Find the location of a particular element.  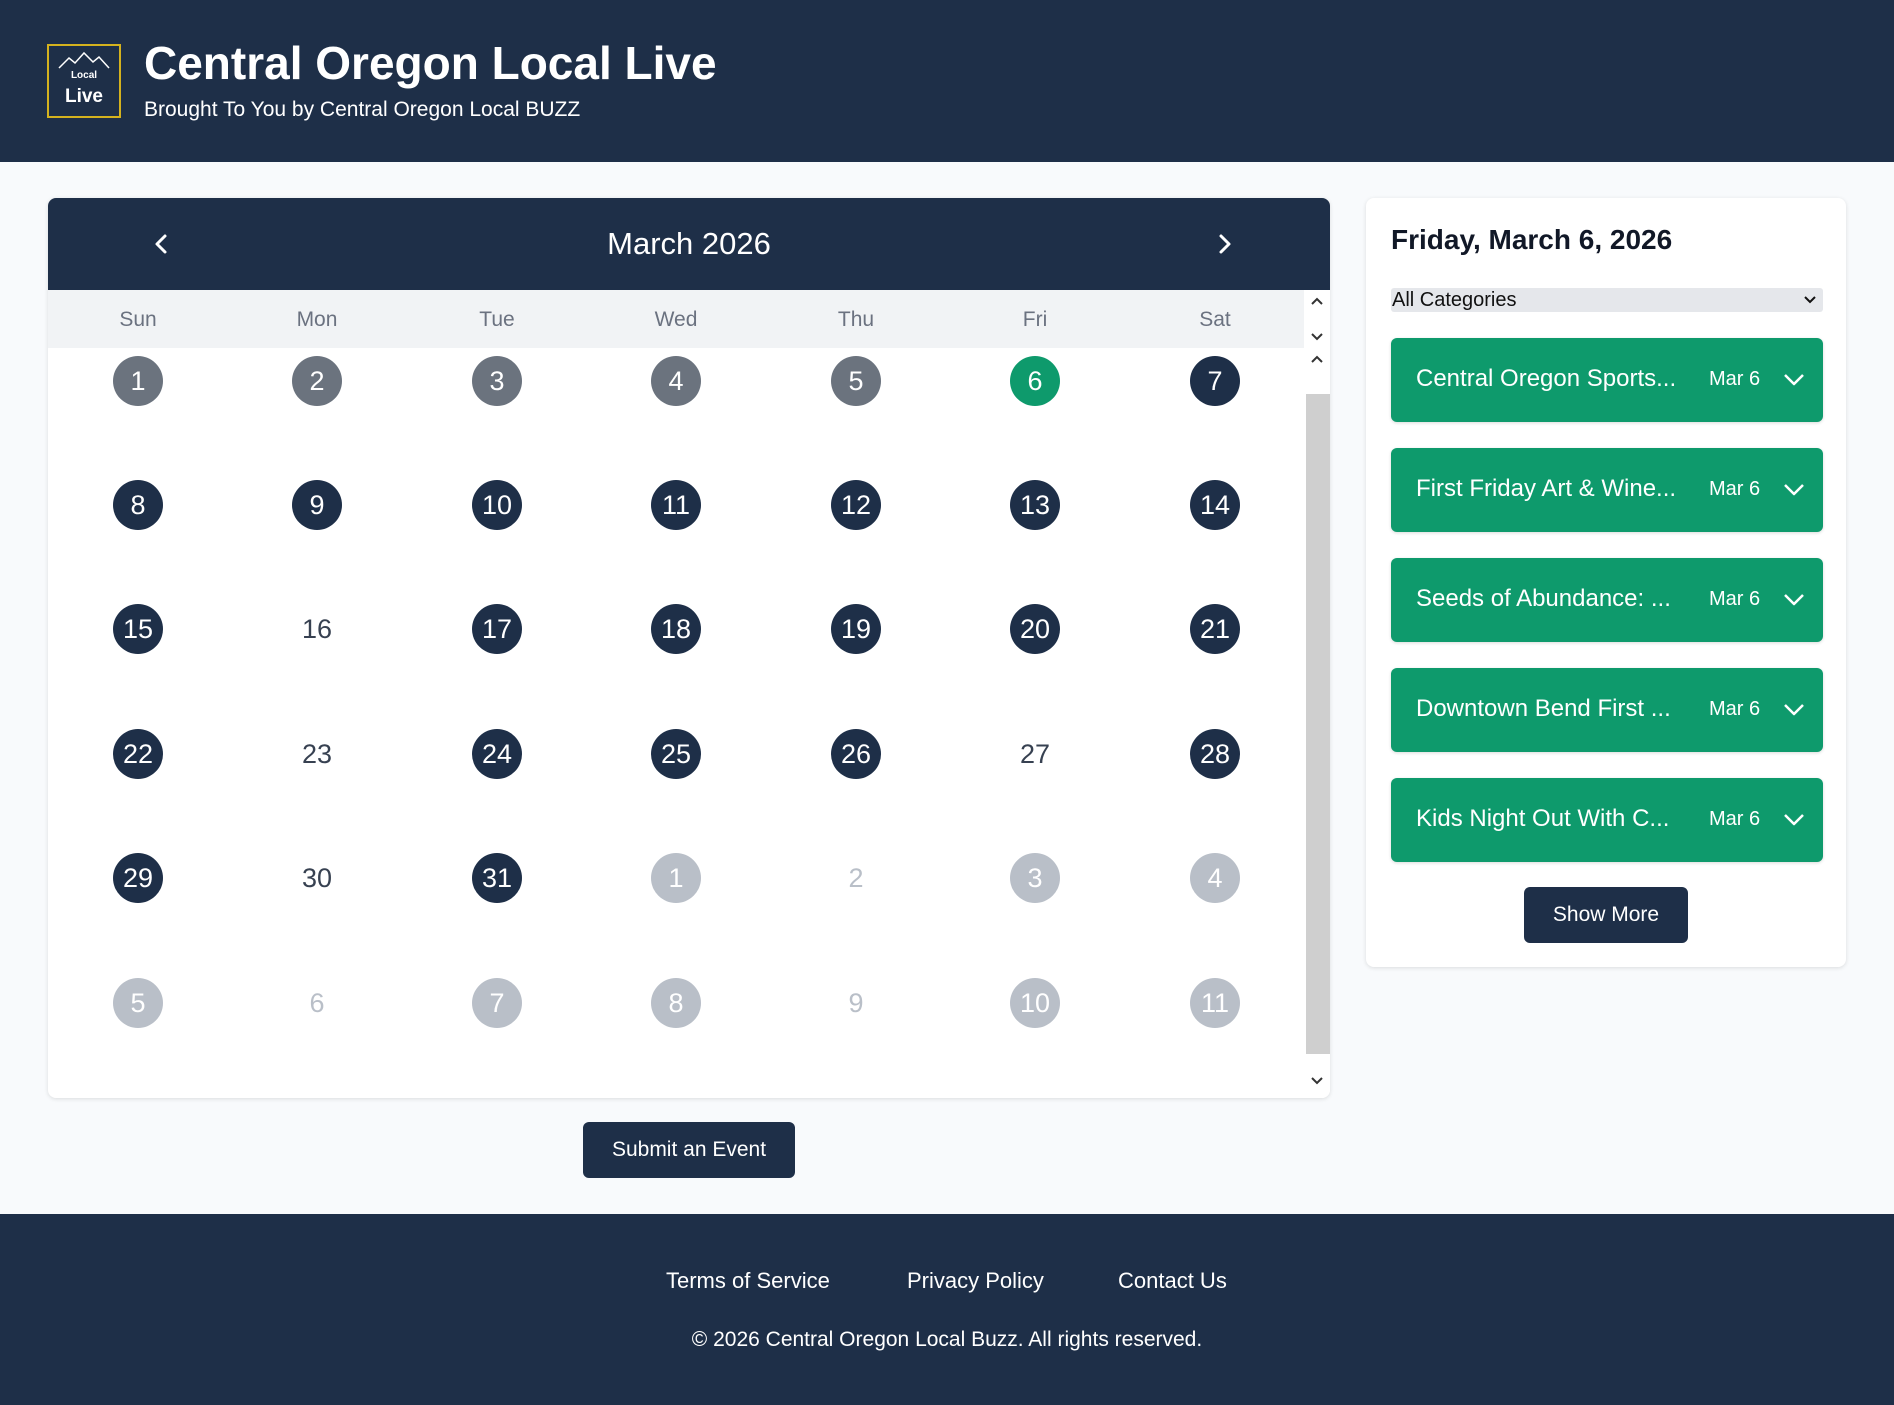

calendar-day: 16 is located at coordinates (317, 629).